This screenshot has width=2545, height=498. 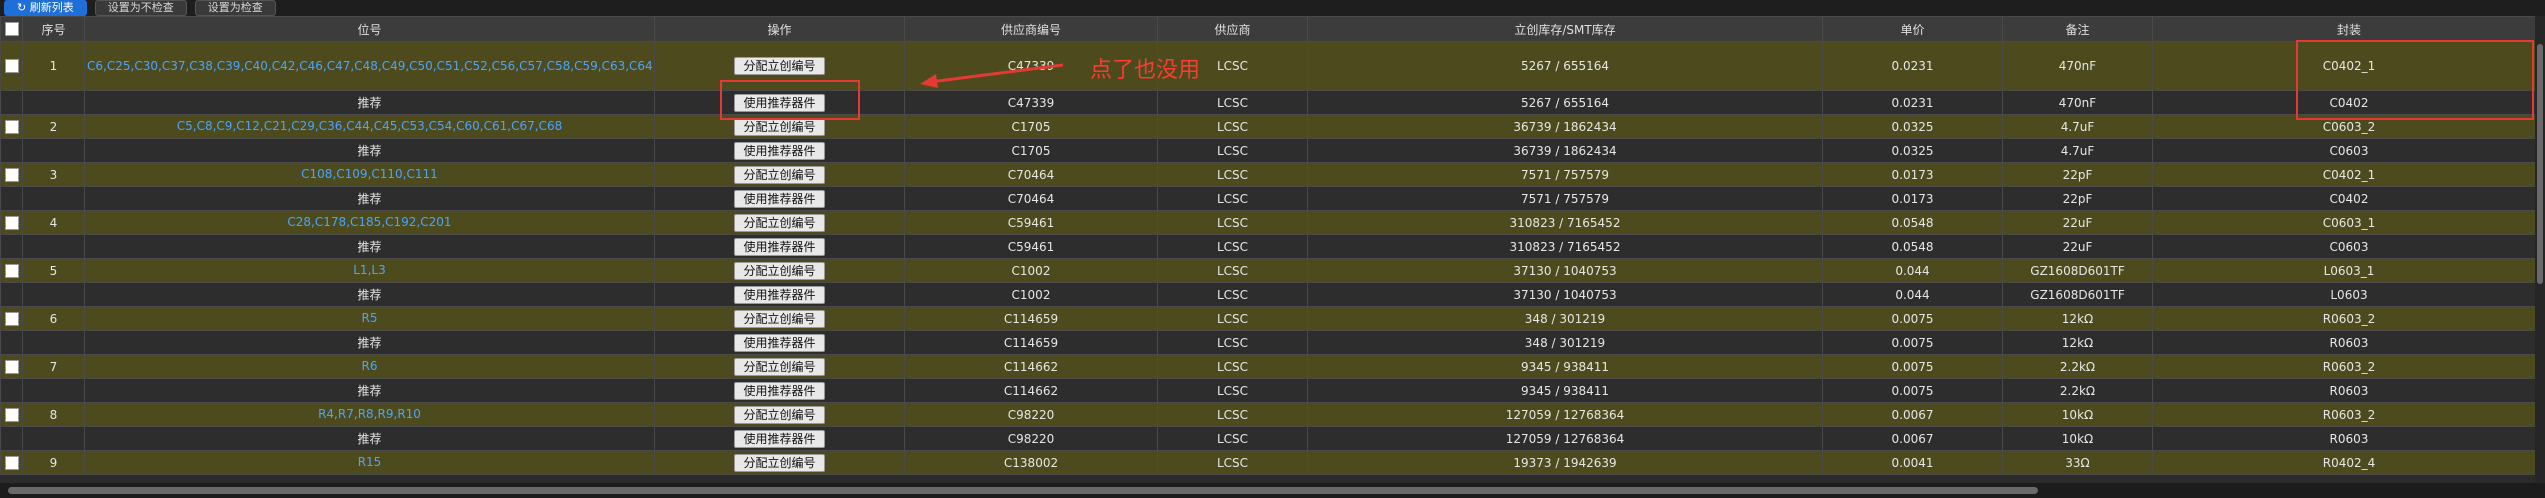 What do you see at coordinates (370, 318) in the screenshot?
I see `ref-designator-link: R5` at bounding box center [370, 318].